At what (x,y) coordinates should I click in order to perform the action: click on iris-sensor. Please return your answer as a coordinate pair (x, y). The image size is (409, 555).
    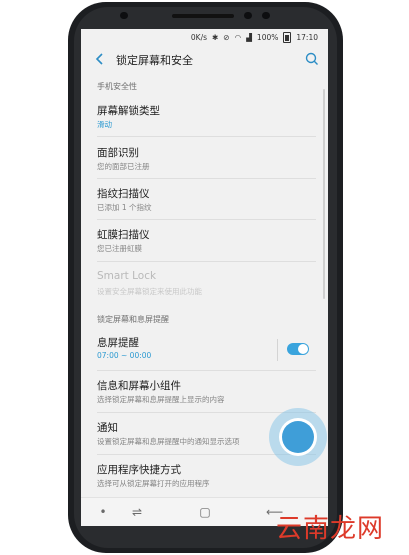
    Looking at the image, I should click on (266, 15).